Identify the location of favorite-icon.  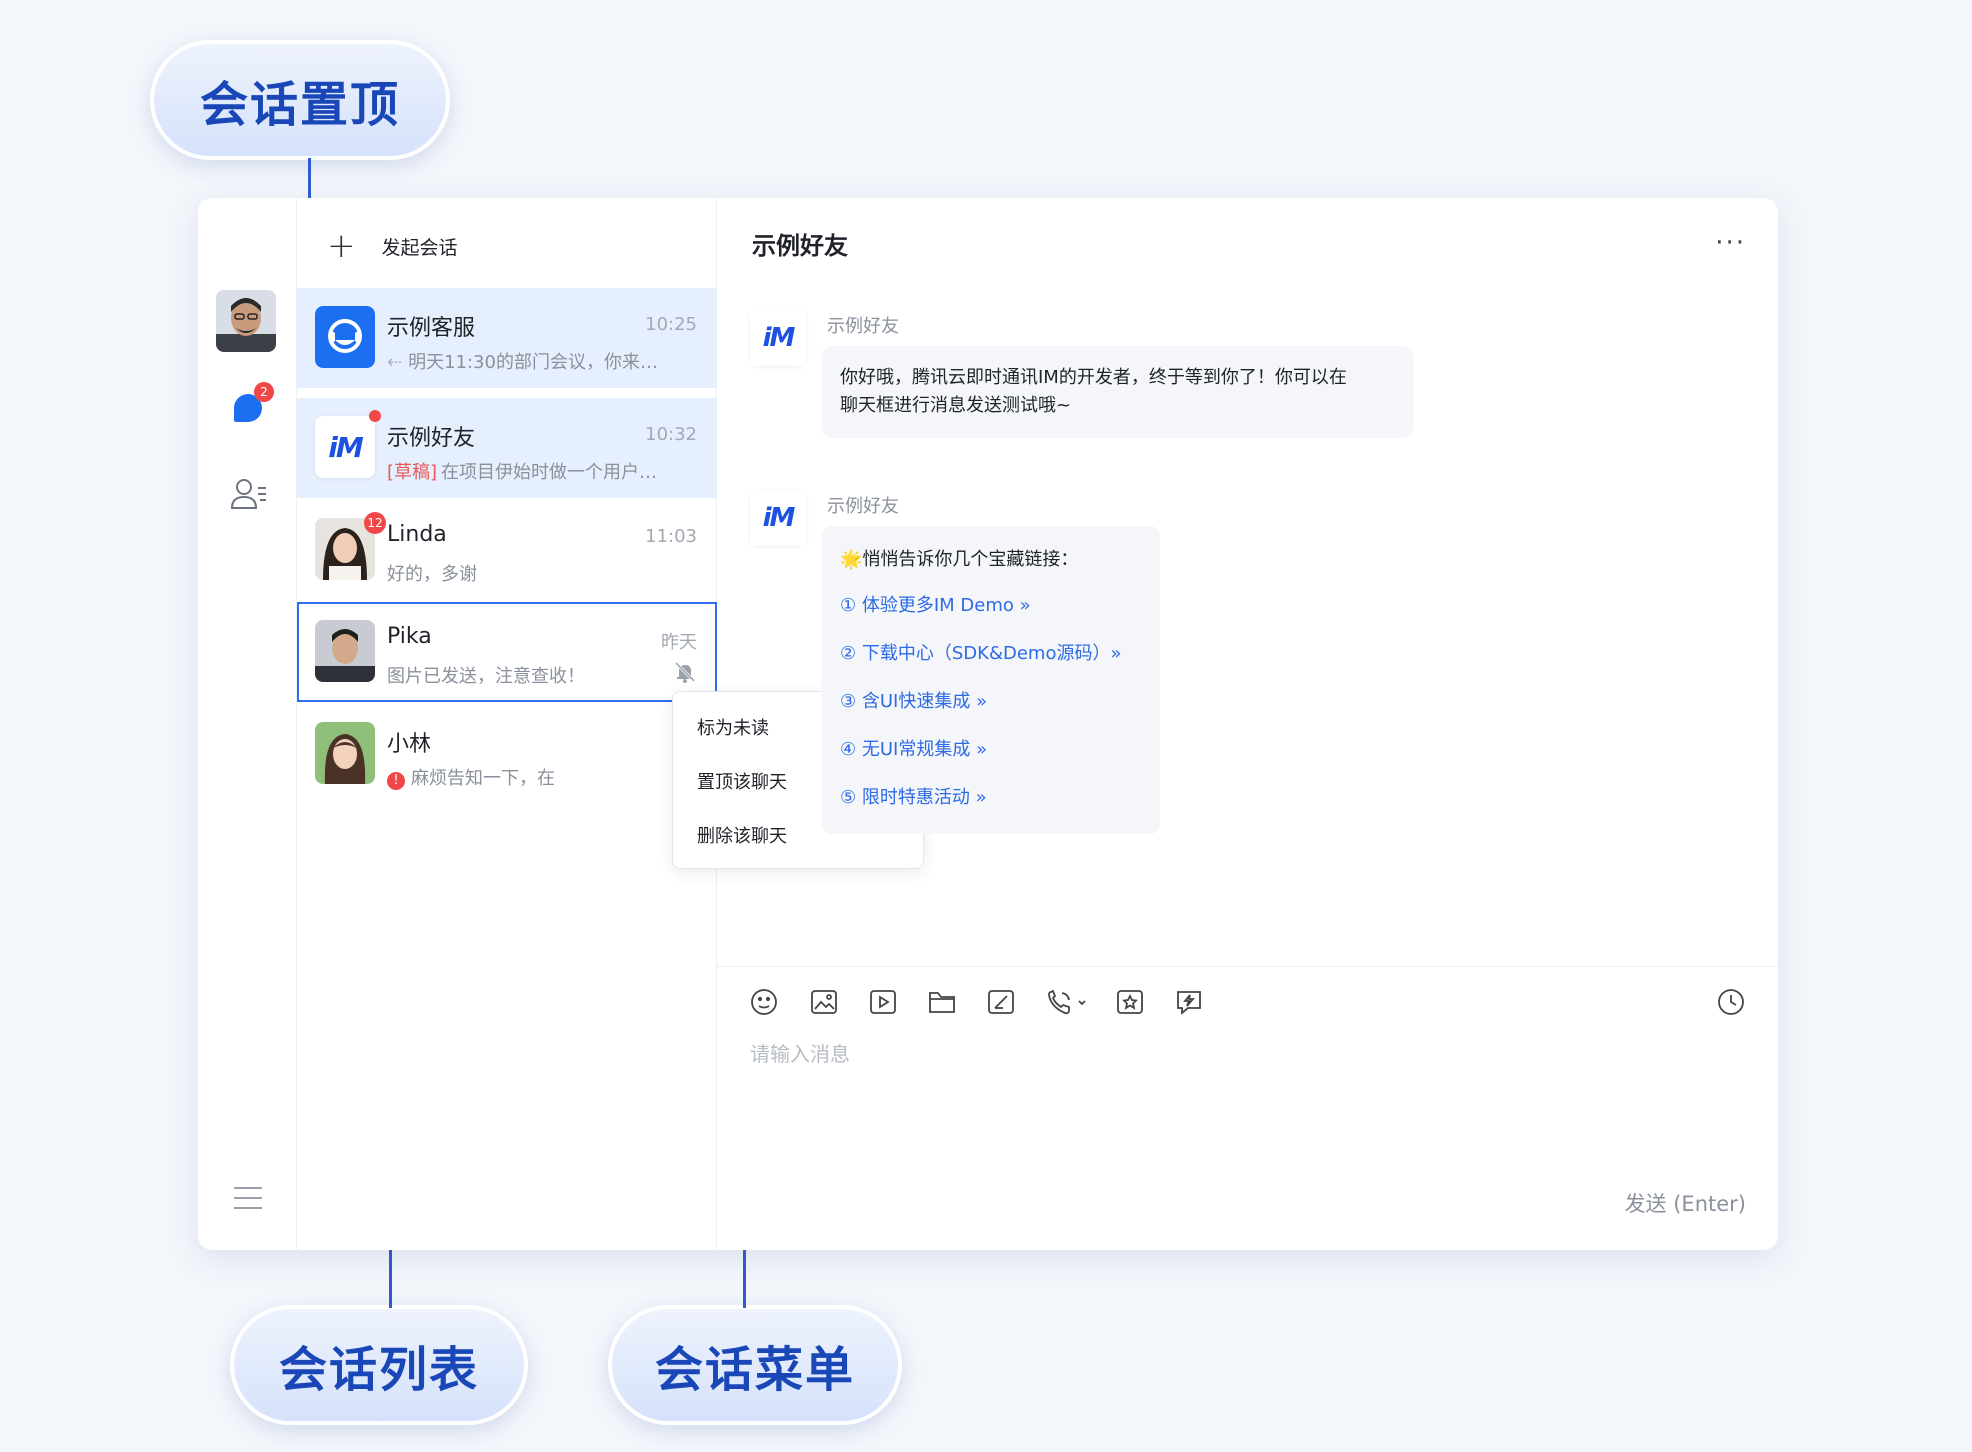
(1130, 1002).